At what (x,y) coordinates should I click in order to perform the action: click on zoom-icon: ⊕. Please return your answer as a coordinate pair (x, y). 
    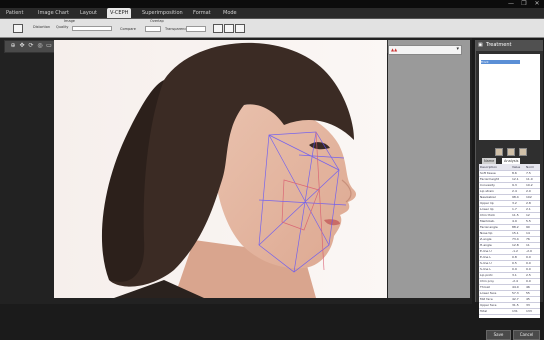
    Looking at the image, I should click on (13, 46).